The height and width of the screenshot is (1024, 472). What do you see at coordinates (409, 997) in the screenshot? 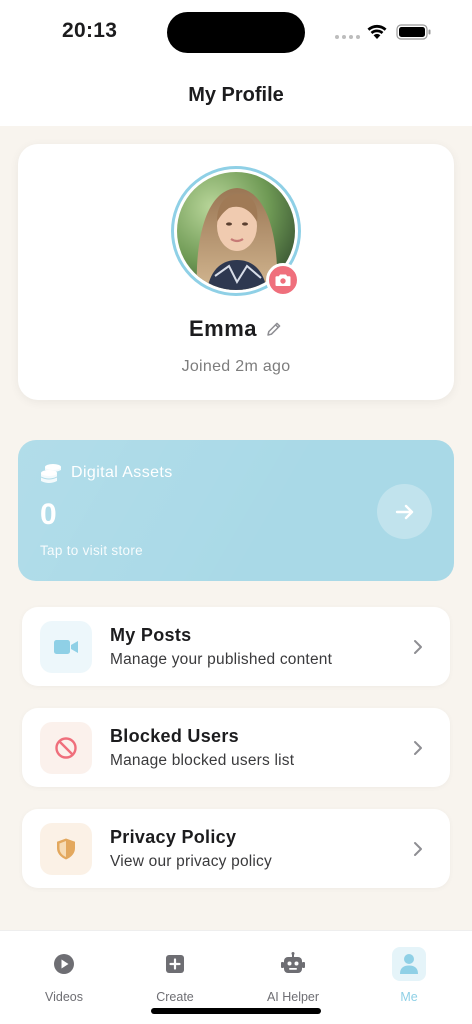
I see `tab-label: Me` at bounding box center [409, 997].